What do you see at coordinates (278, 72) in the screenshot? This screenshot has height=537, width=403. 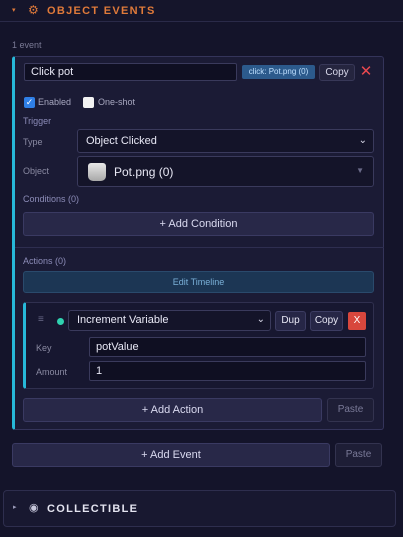 I see `event-summary-chip: click: Pot.png (0)` at bounding box center [278, 72].